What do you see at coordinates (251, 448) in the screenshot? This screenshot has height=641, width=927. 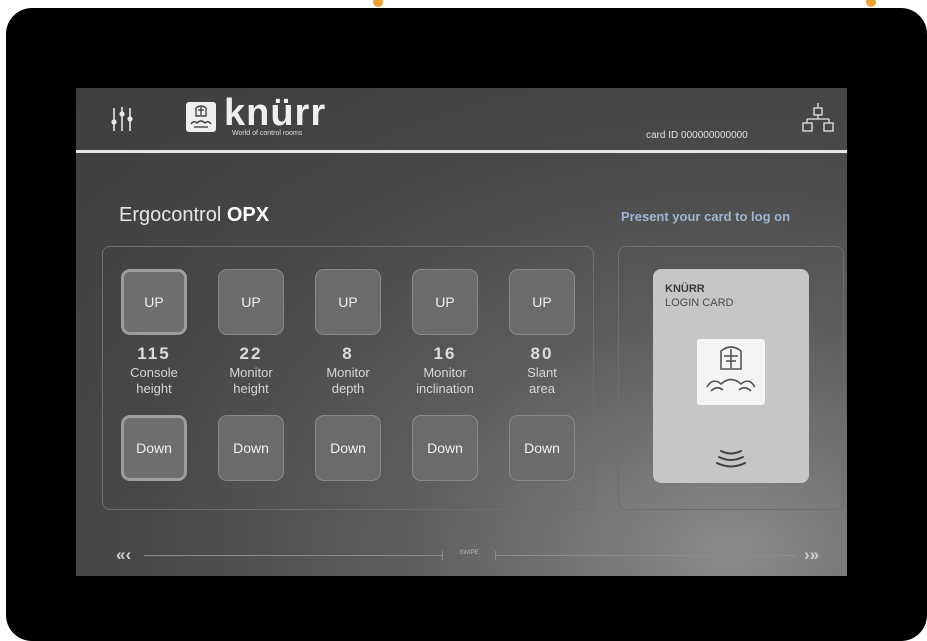 I see `monitor-height-down-button: Down` at bounding box center [251, 448].